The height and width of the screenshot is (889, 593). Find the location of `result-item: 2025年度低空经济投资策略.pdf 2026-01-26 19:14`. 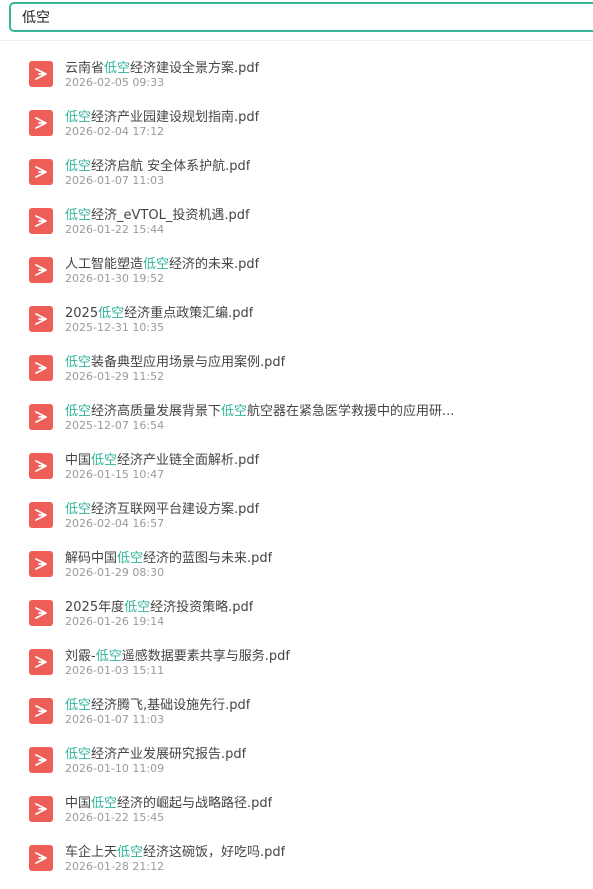

result-item: 2025年度低空经济投资策略.pdf 2026-01-26 19:14 is located at coordinates (296, 611).